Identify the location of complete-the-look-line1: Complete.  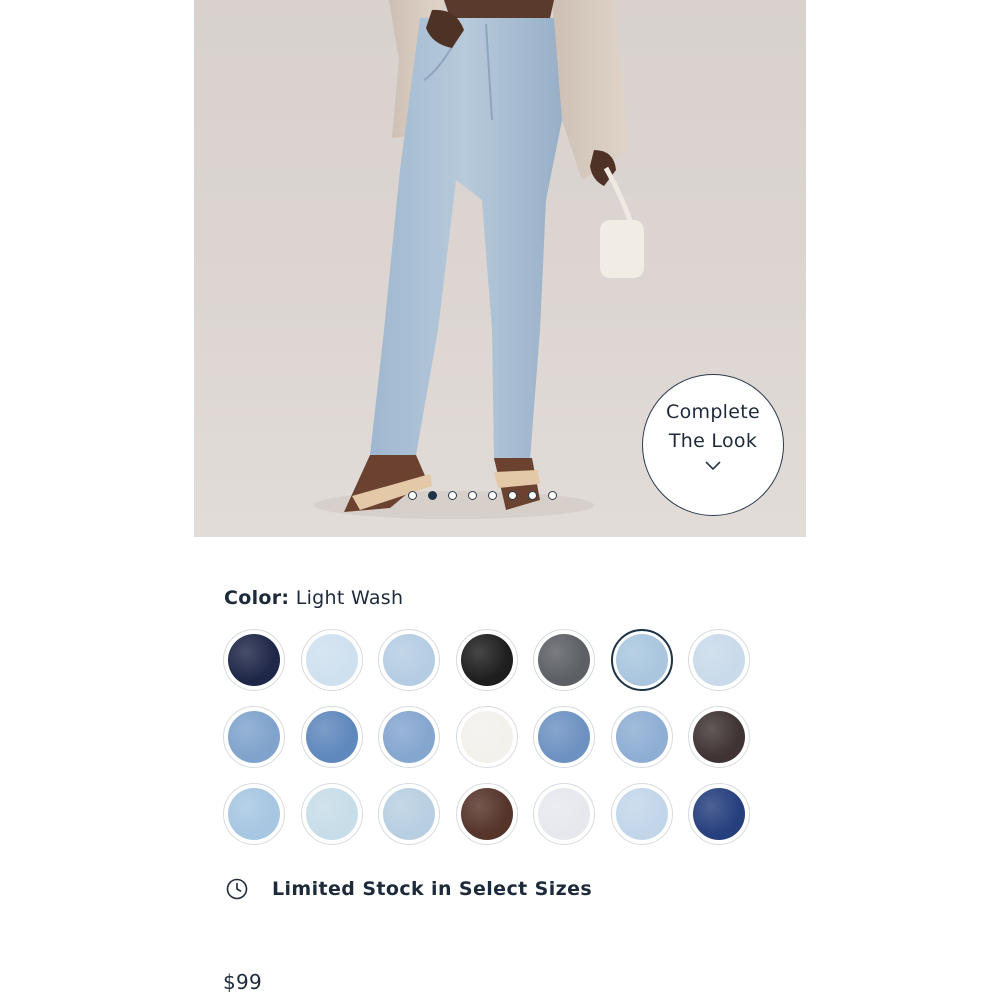
(713, 412).